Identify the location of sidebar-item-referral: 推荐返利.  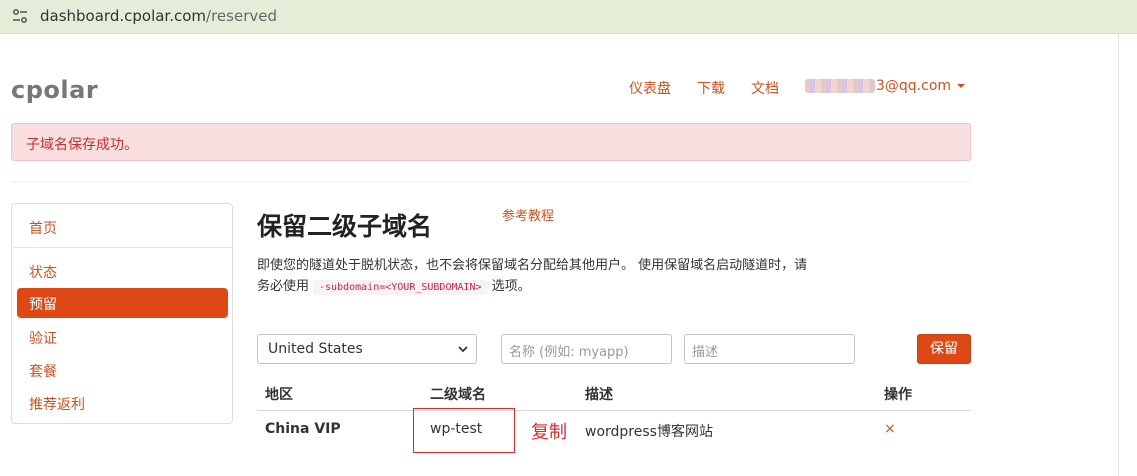
(57, 404).